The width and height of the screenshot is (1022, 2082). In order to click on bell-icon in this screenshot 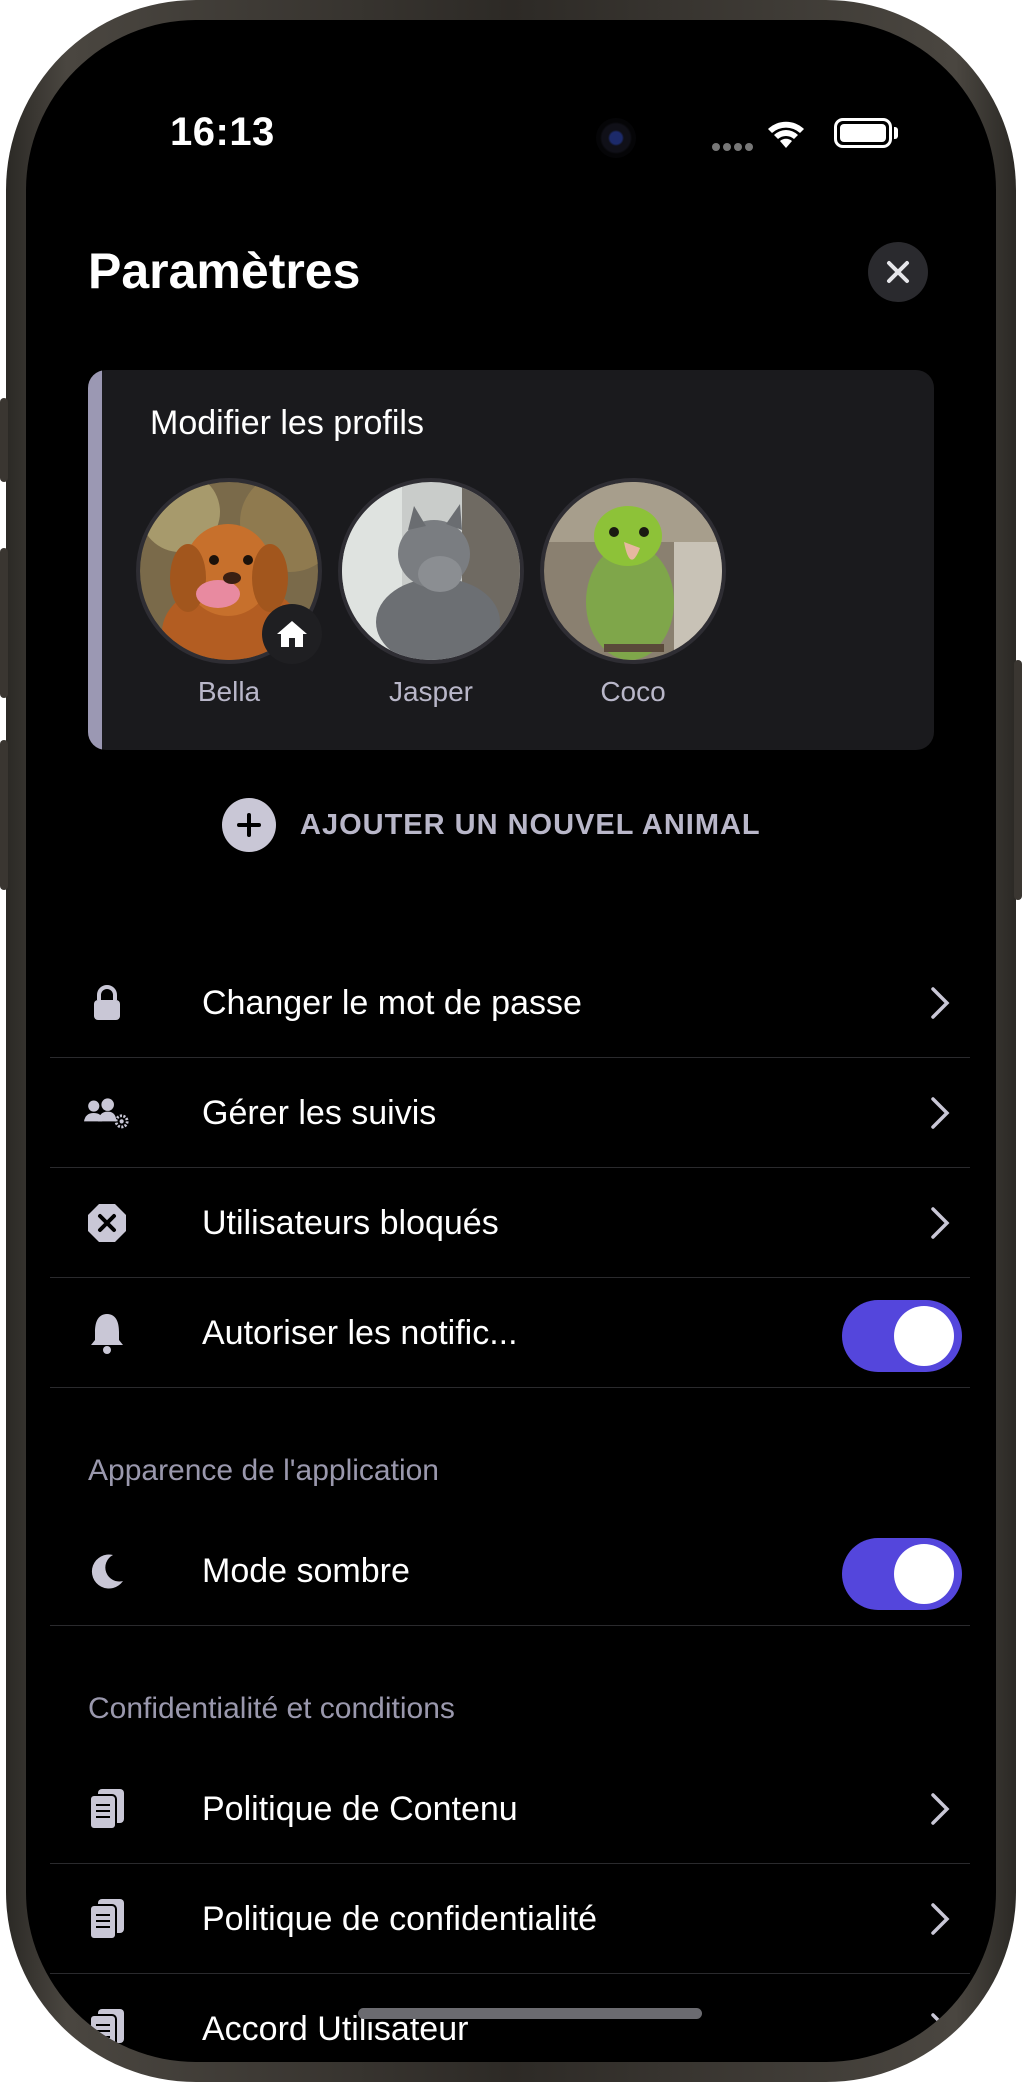, I will do `click(107, 1333)`.